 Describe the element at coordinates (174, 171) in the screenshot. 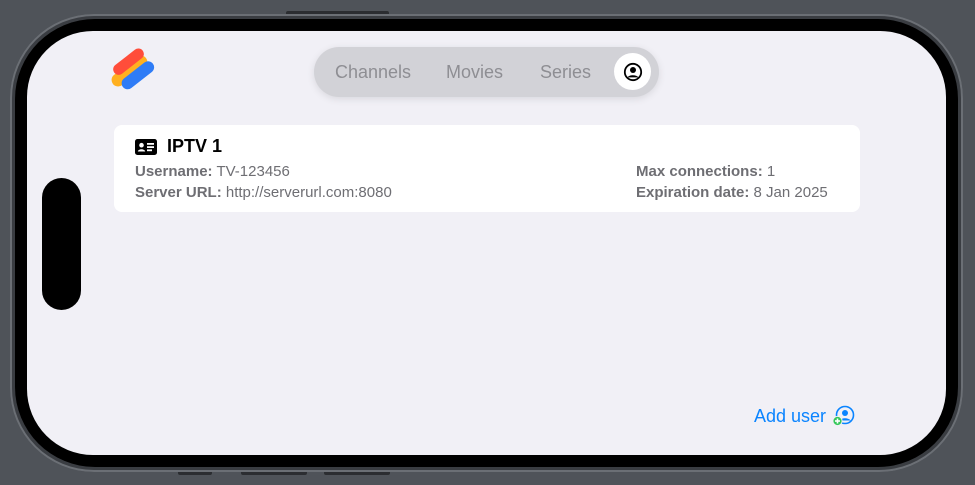

I see `username-label: Username:` at that location.